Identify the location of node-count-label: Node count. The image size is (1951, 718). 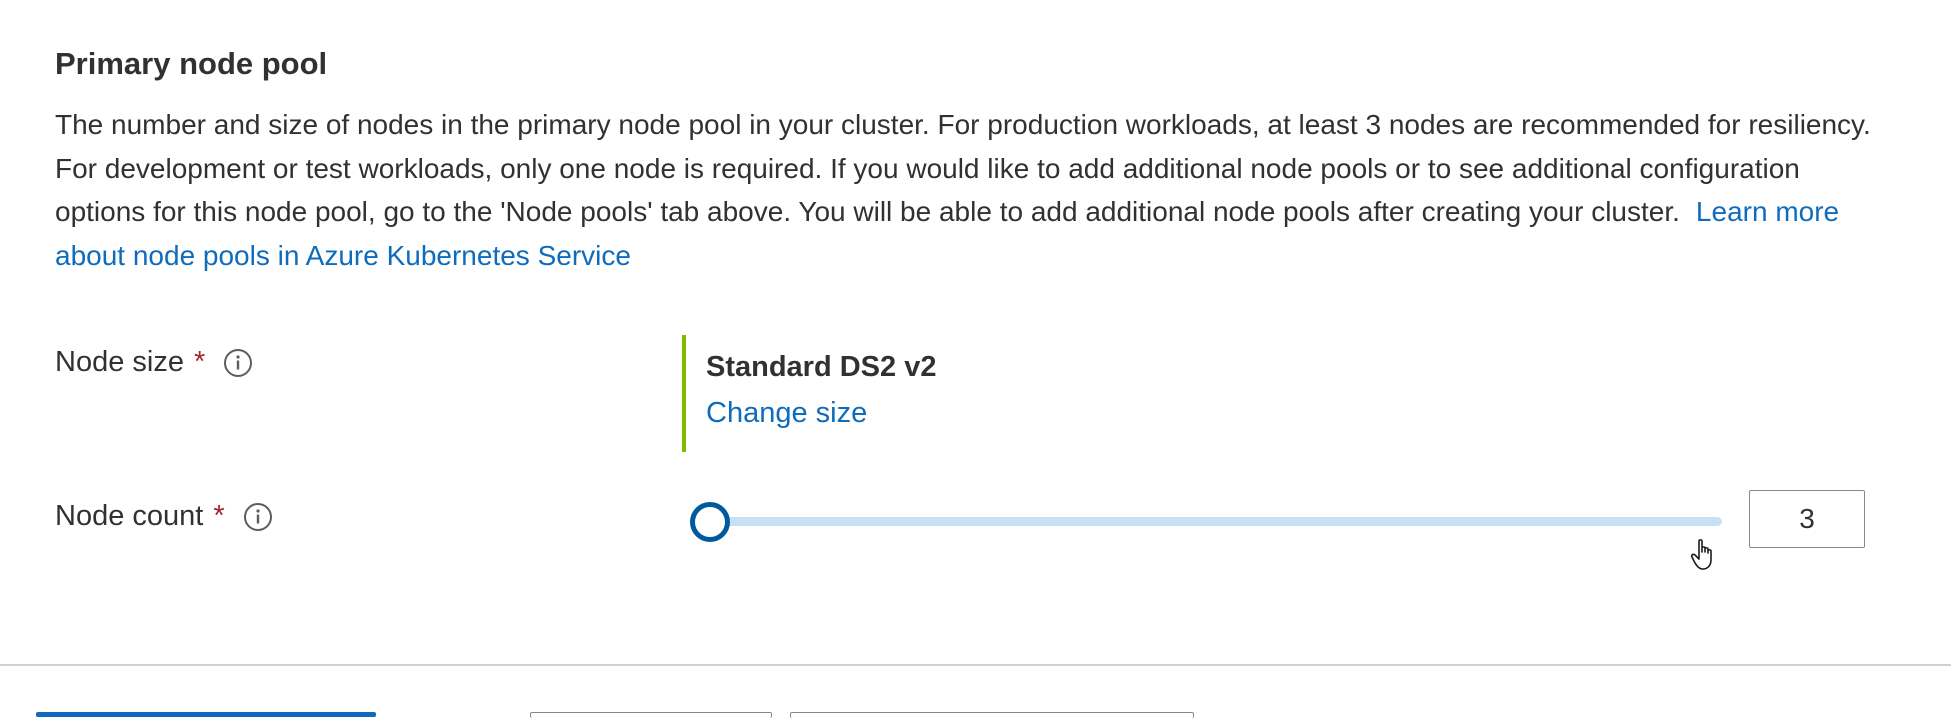
(129, 516).